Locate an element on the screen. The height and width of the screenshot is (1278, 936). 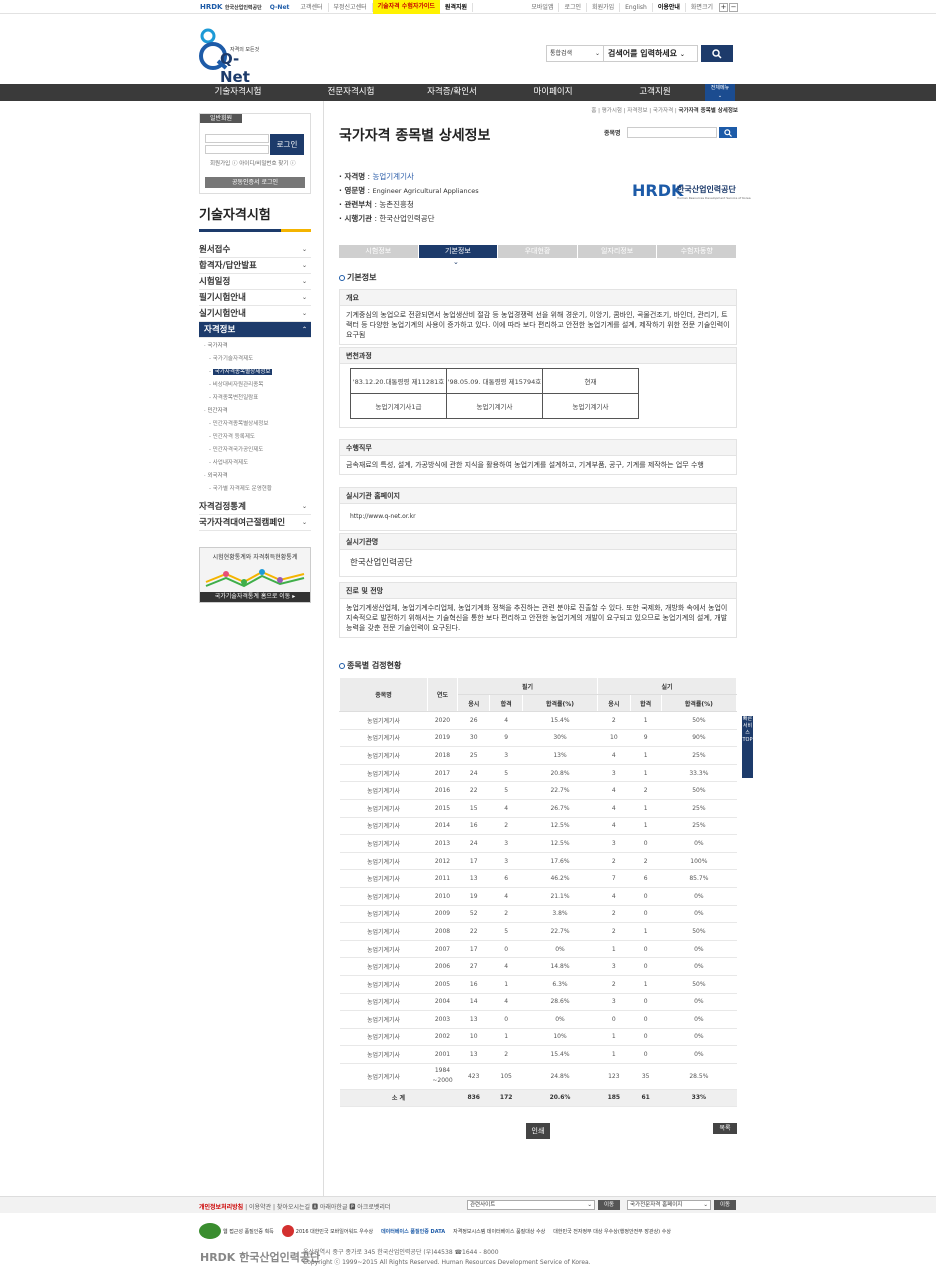
gnb-certificate: 자격증/확인서 is located at coordinates (452, 92).